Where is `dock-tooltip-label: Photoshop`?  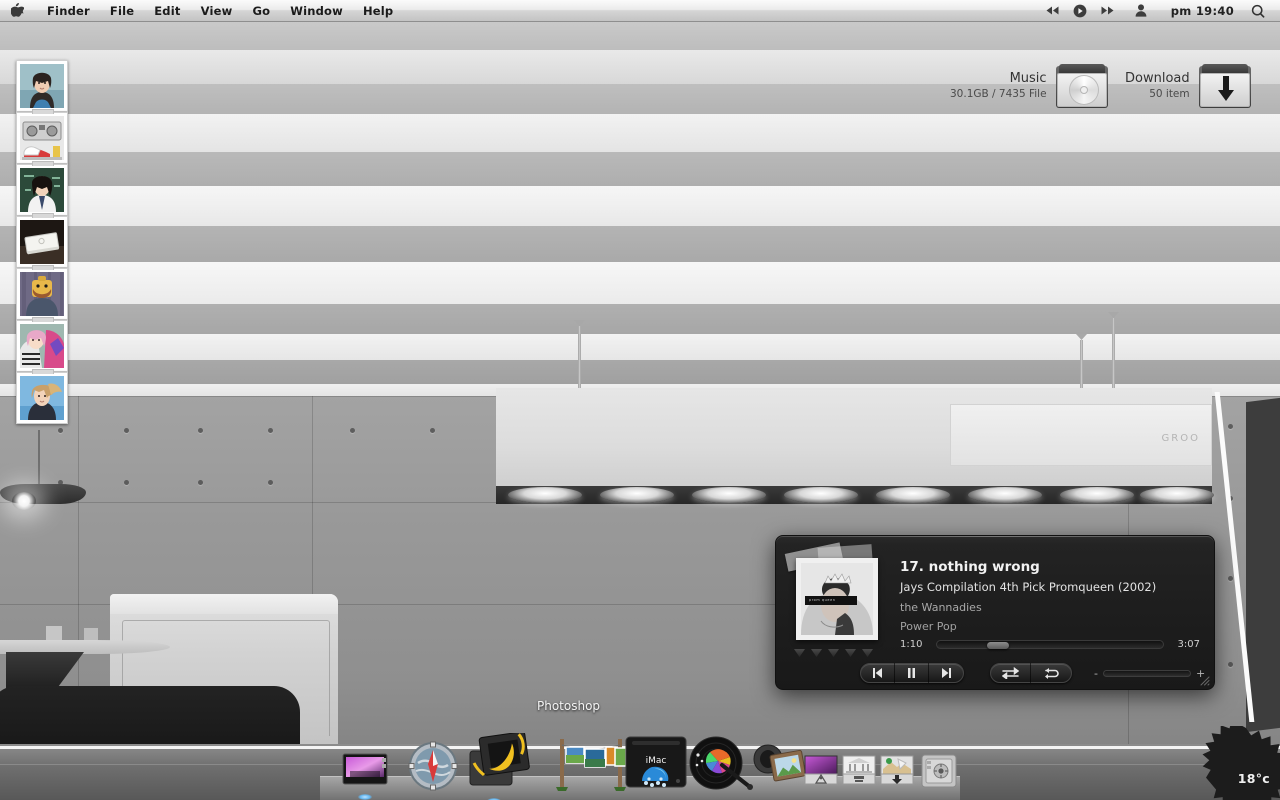
dock-tooltip-label: Photoshop is located at coordinates (569, 706).